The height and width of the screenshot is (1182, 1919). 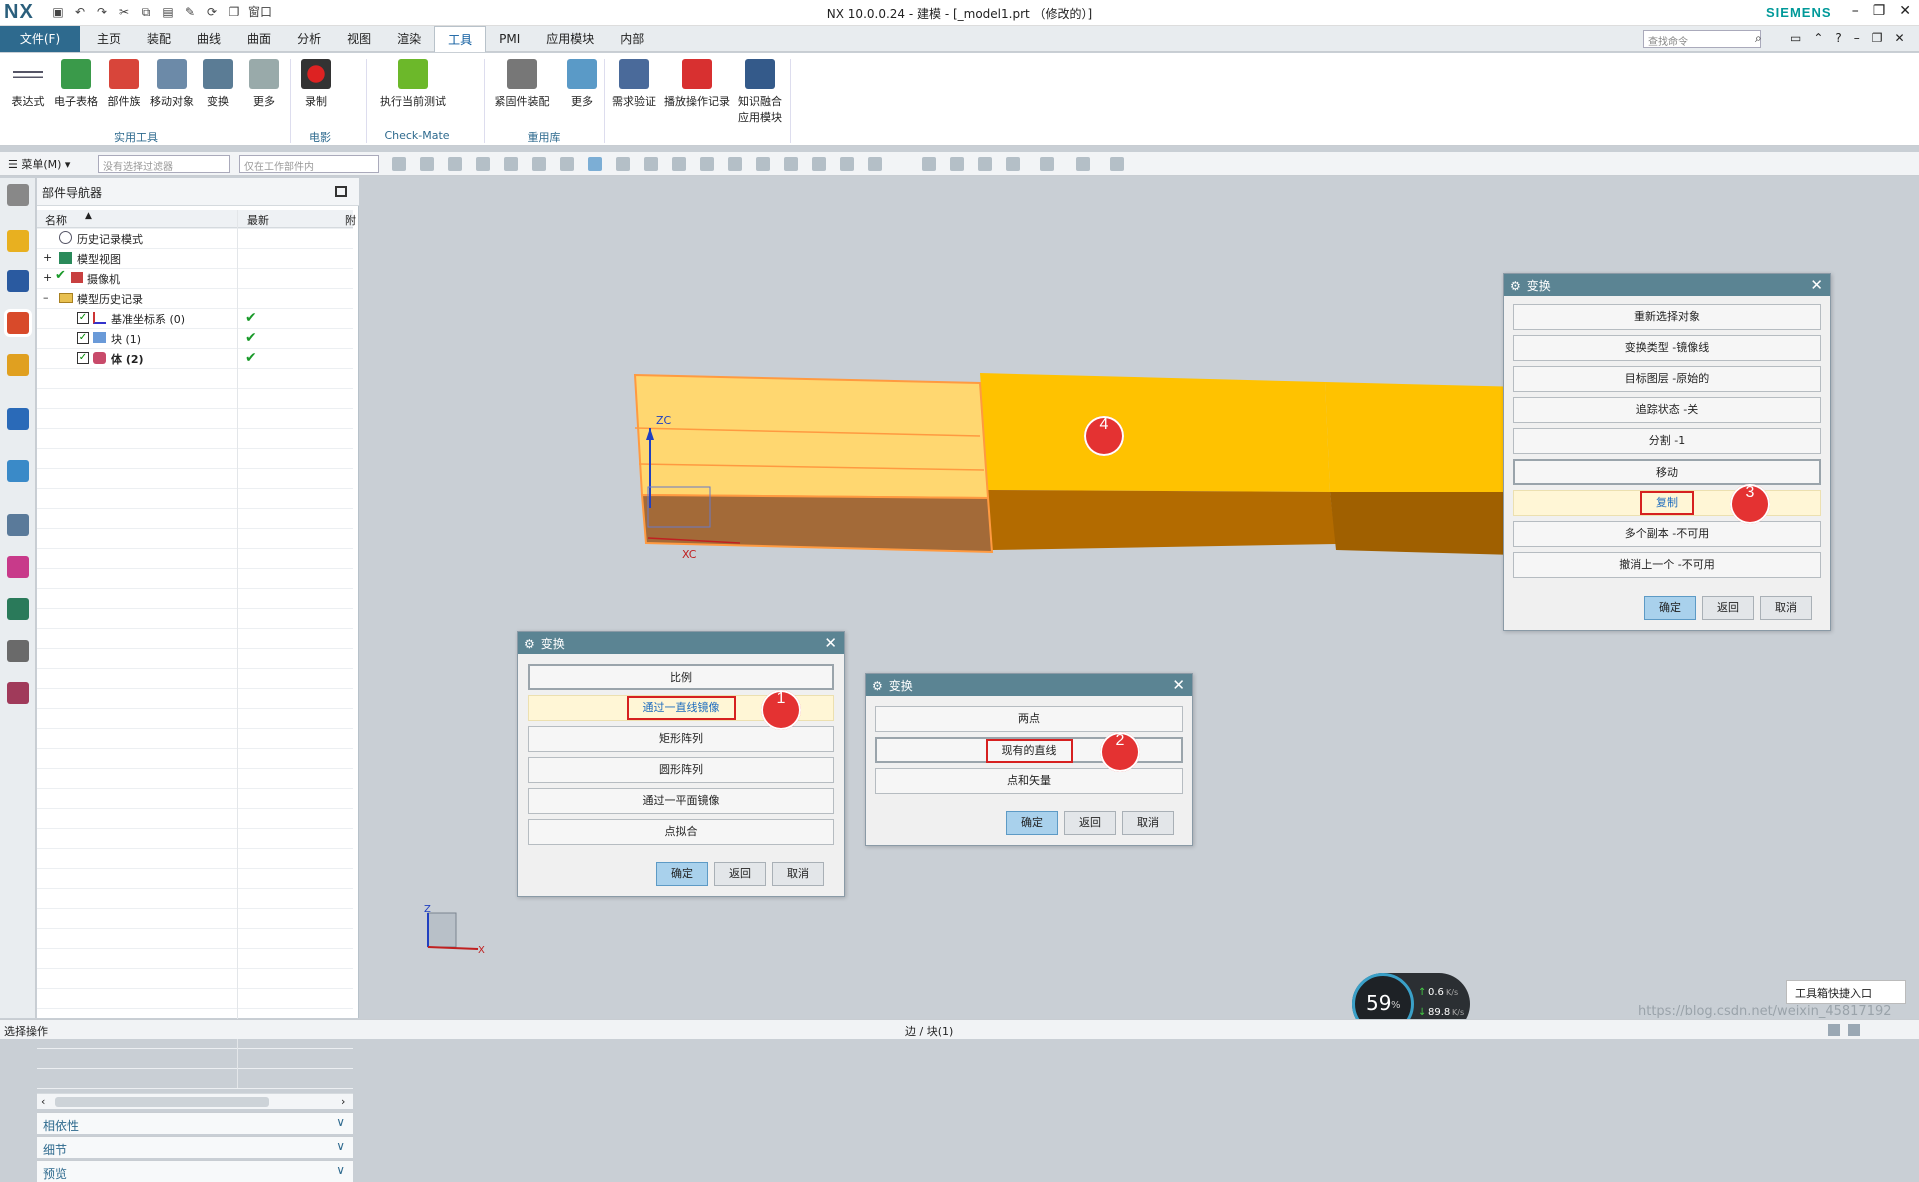 What do you see at coordinates (1667, 410) in the screenshot?
I see `option-trace-status: 追踪状态 -关` at bounding box center [1667, 410].